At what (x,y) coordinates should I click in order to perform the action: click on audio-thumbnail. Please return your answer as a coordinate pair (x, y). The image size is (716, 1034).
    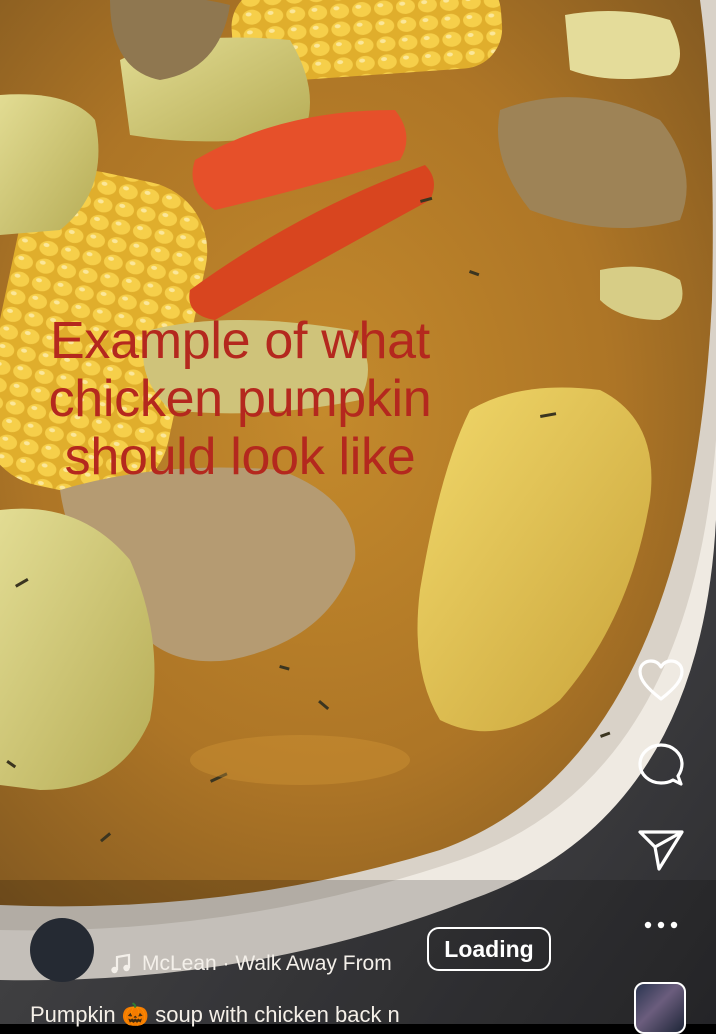
    Looking at the image, I should click on (660, 1008).